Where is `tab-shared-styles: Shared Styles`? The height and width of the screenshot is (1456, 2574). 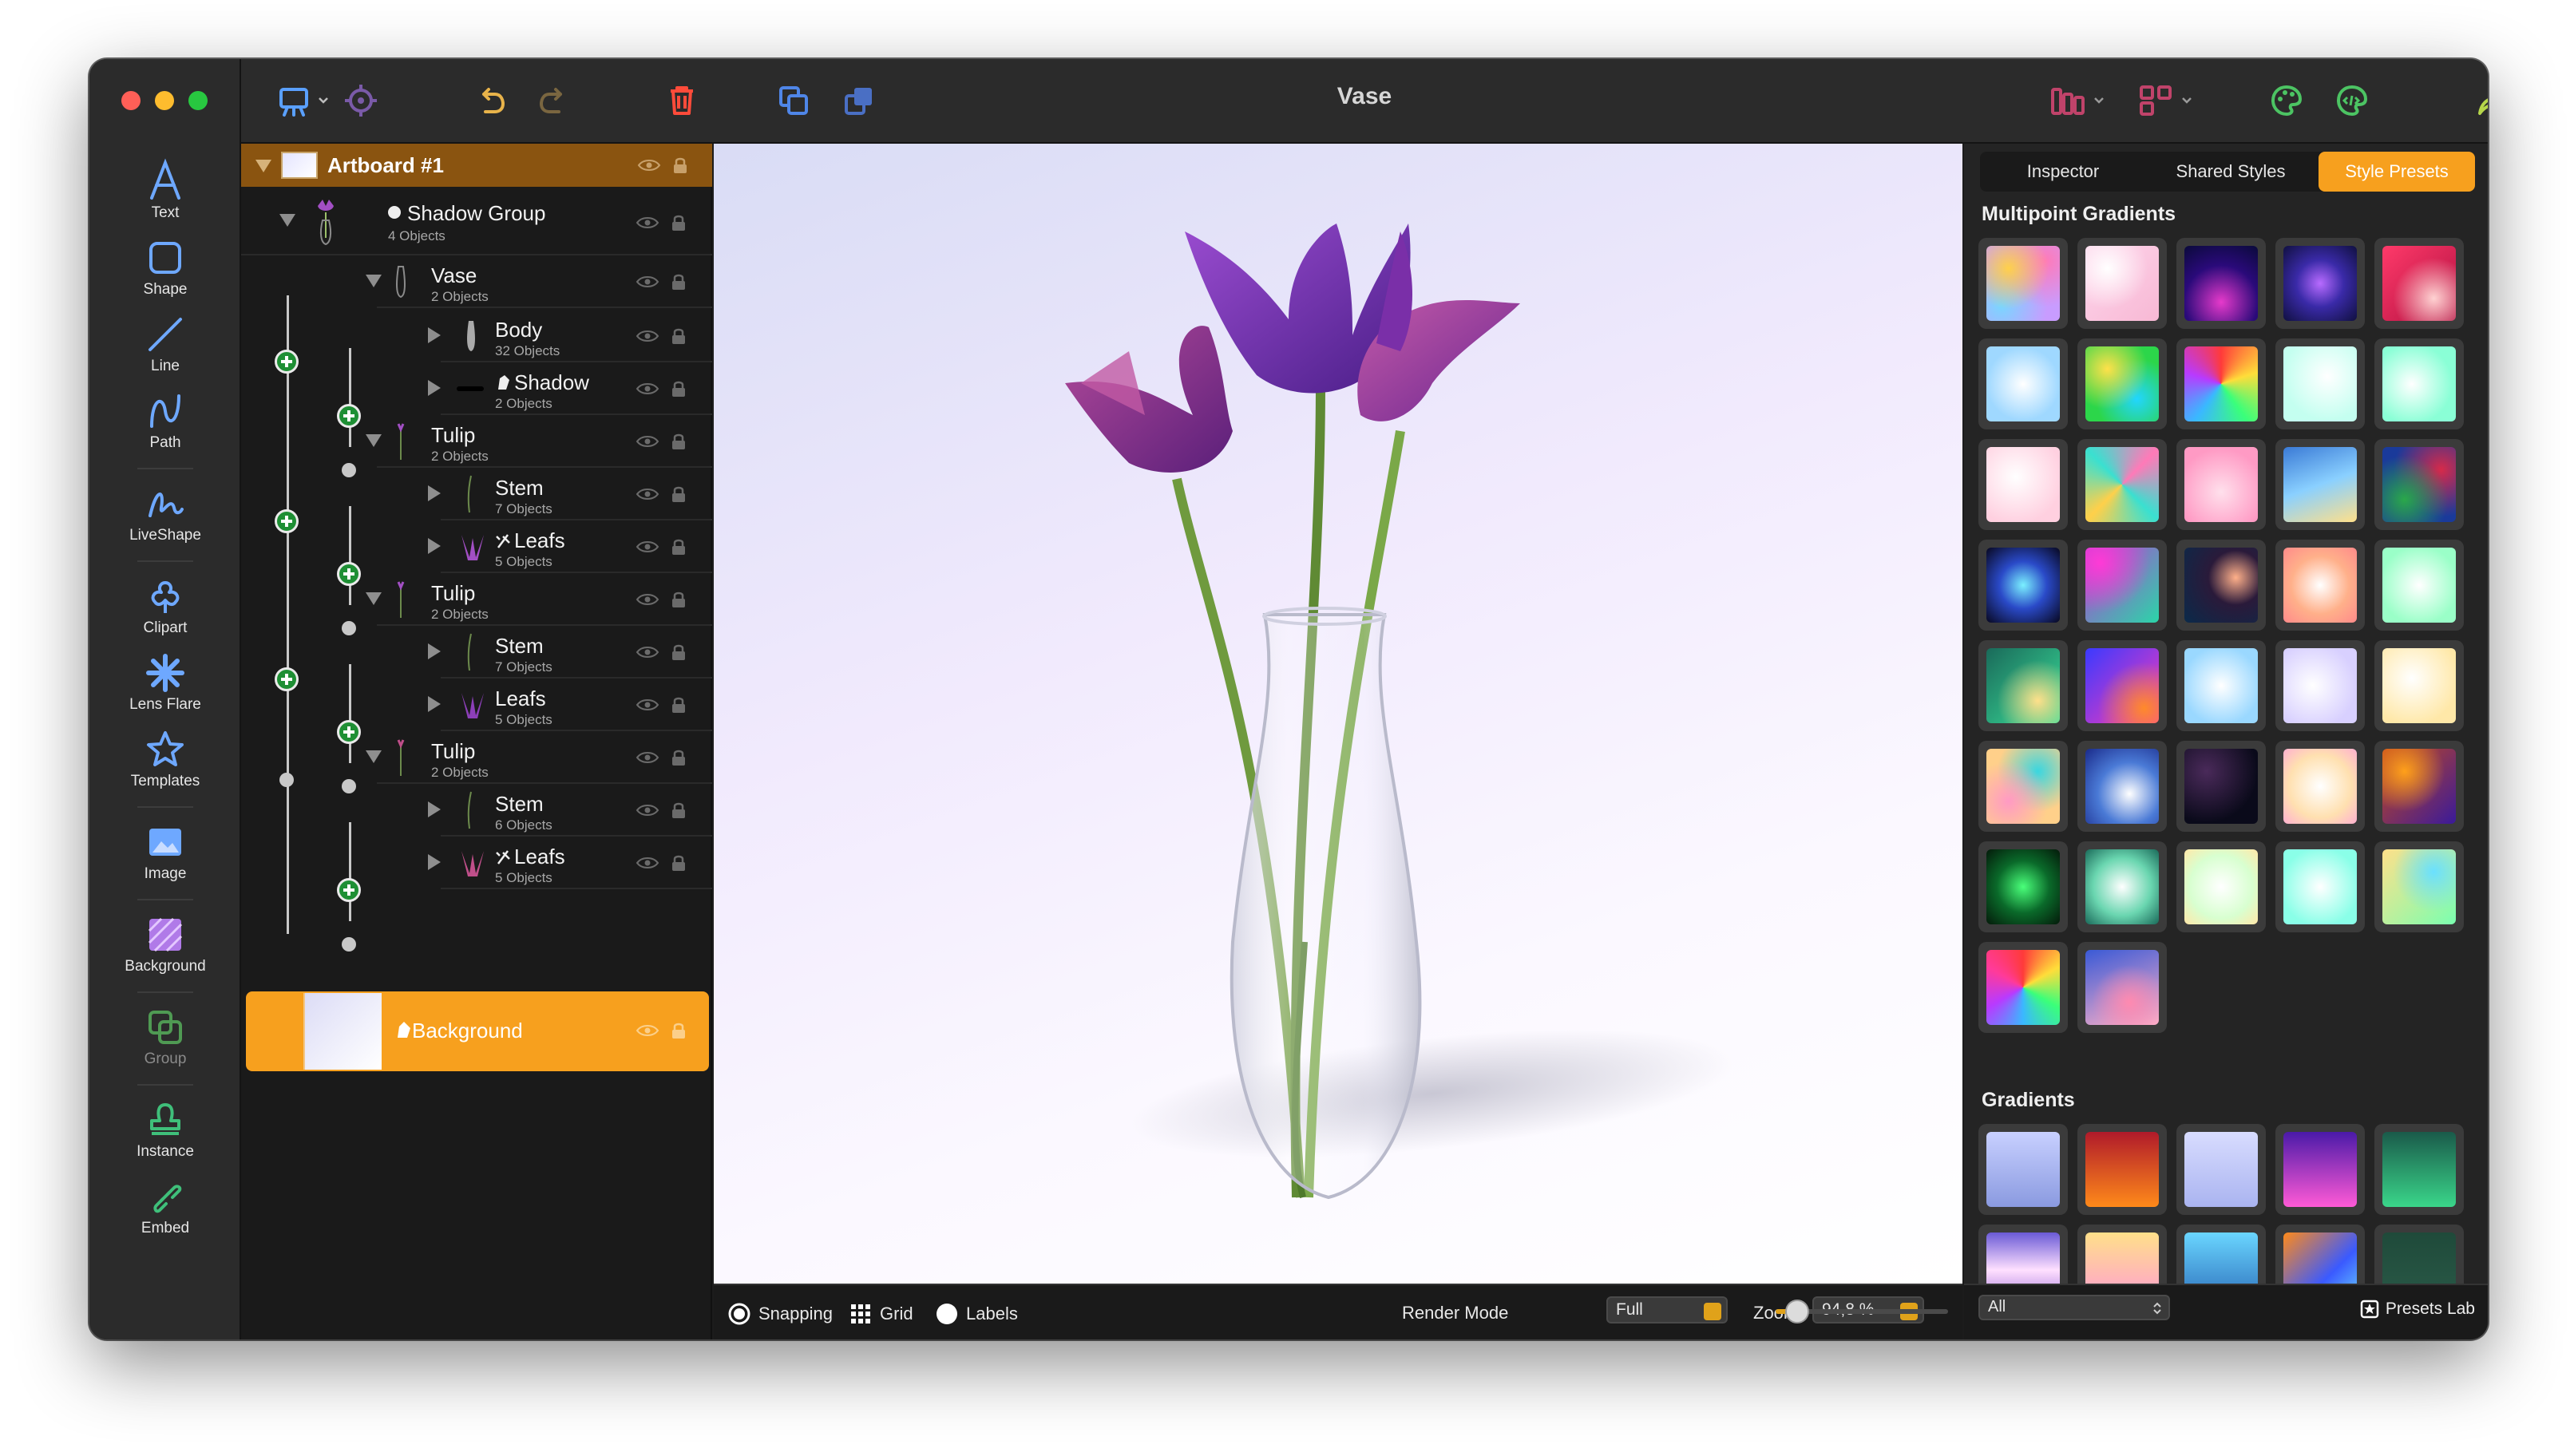 tab-shared-styles: Shared Styles is located at coordinates (2231, 172).